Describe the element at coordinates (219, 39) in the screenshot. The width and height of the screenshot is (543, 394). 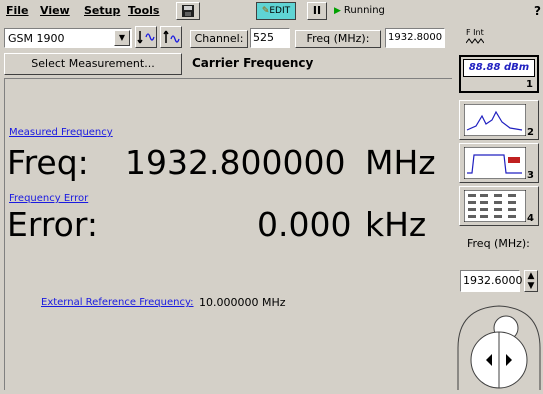
I see `channel-label: Channel:` at that location.